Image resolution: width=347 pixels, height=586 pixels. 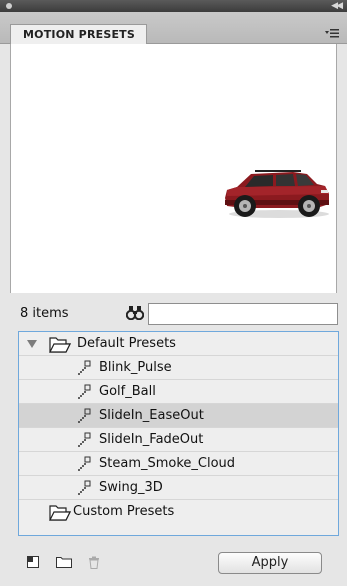 What do you see at coordinates (44, 313) in the screenshot?
I see `item-count: 8 items` at bounding box center [44, 313].